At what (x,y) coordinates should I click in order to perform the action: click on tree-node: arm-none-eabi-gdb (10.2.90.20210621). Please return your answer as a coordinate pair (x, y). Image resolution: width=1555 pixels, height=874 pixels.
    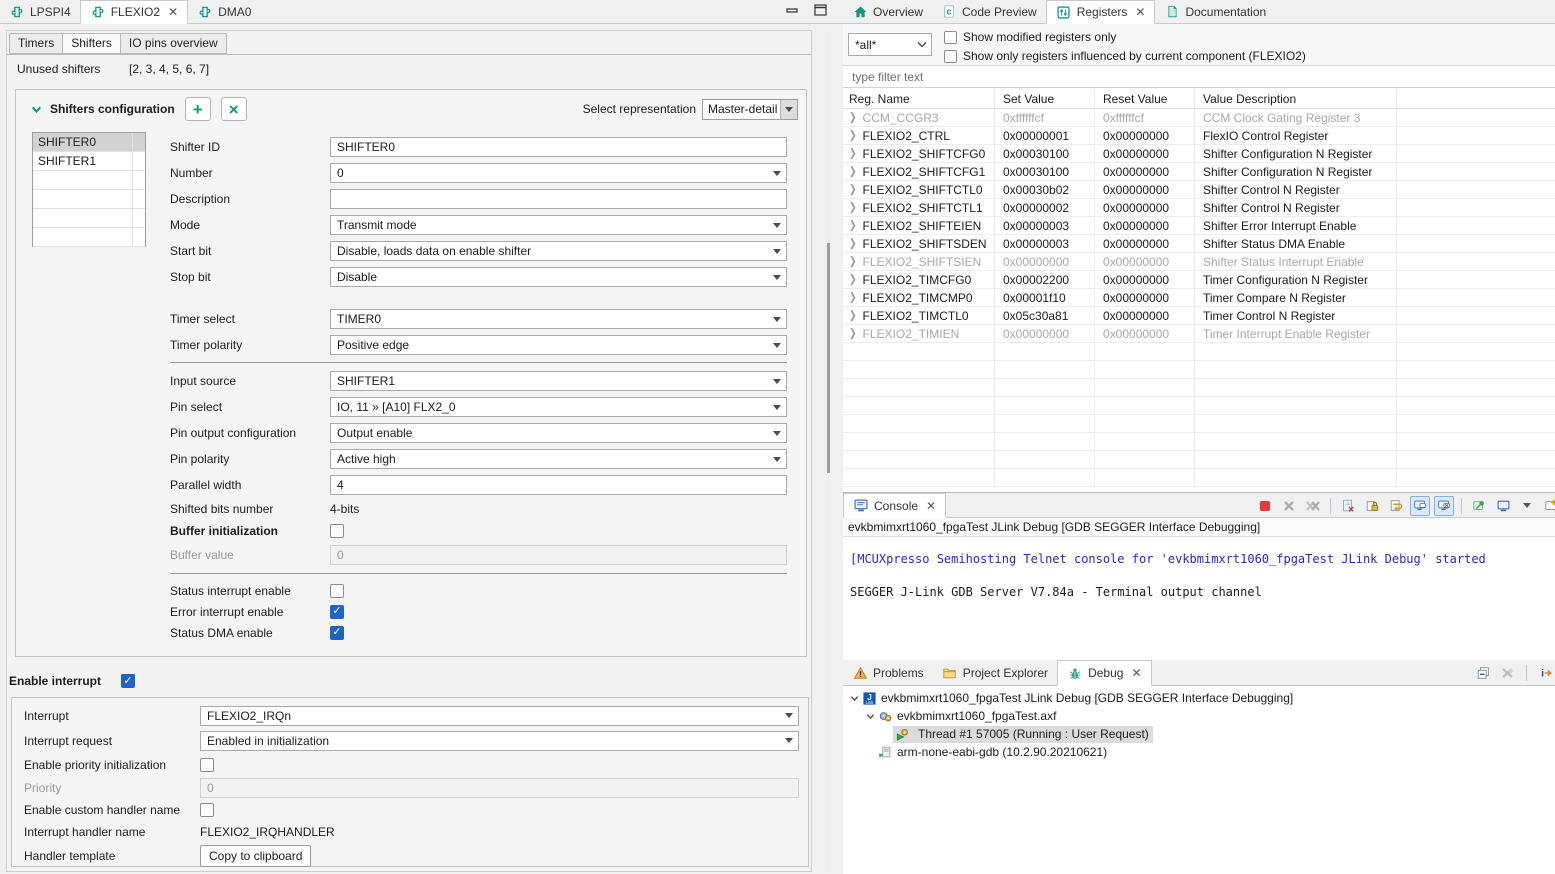
    Looking at the image, I should click on (992, 752).